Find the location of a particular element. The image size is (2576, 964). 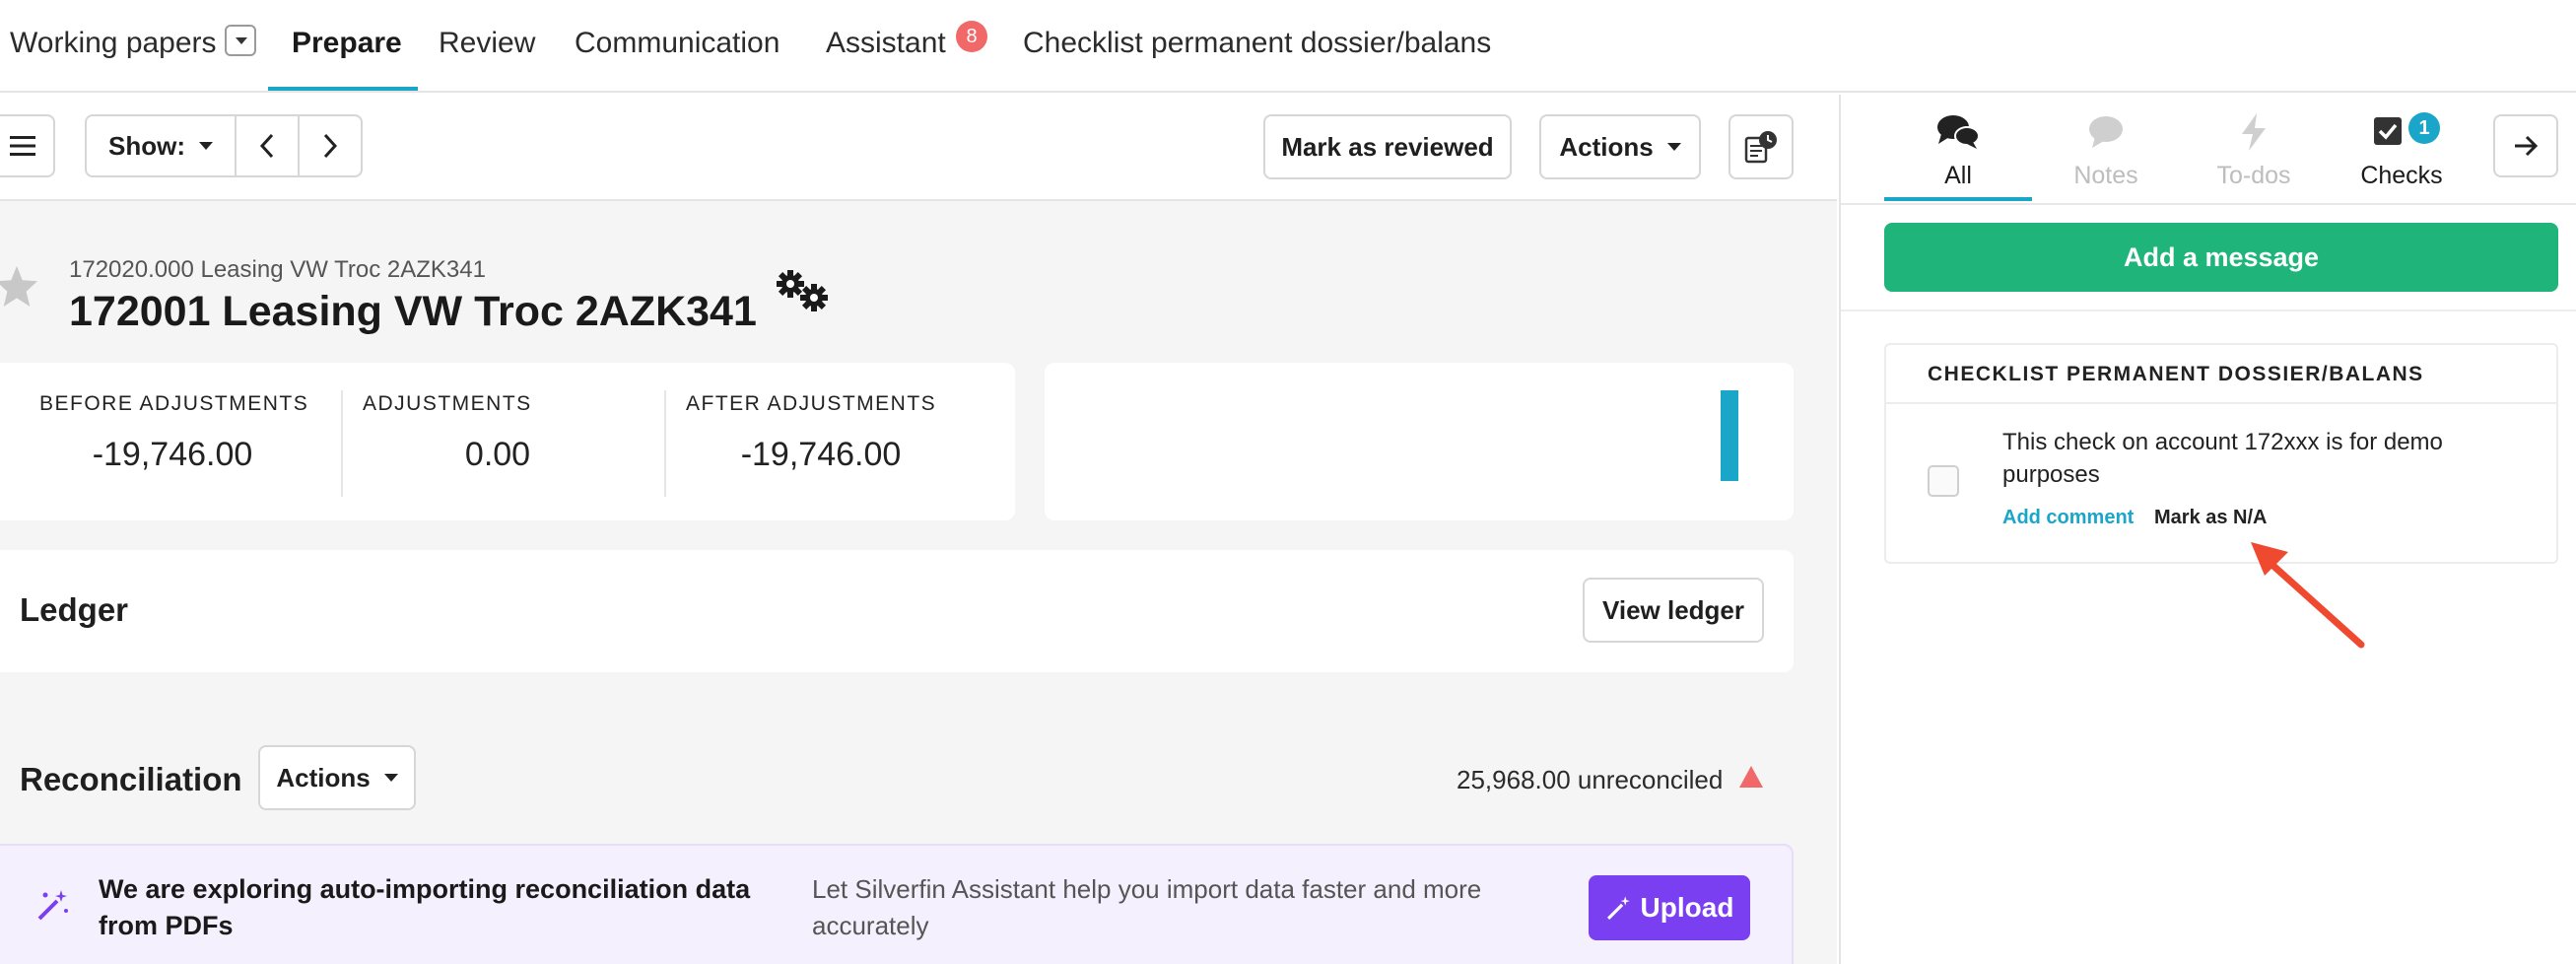

next-button is located at coordinates (330, 145).